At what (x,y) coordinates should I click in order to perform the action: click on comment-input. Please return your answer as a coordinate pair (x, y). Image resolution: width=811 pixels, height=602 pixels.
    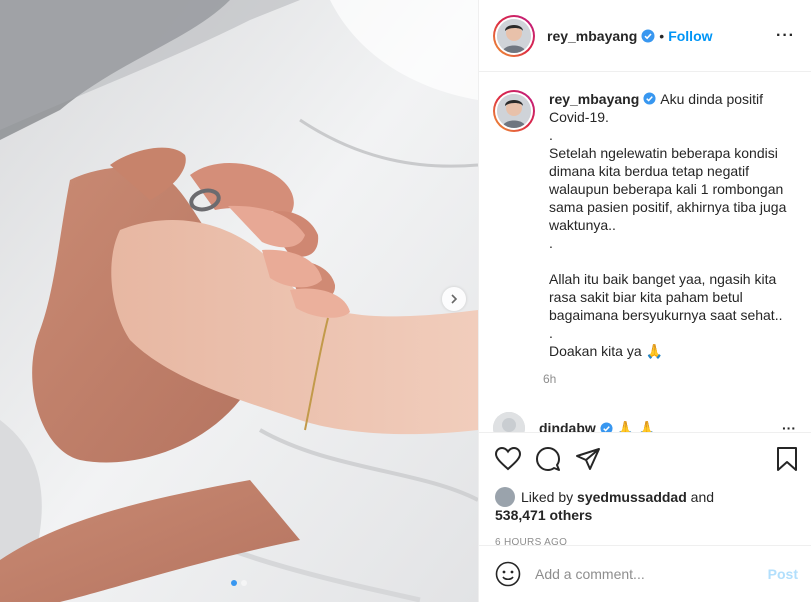
    Looking at the image, I should click on (651, 574).